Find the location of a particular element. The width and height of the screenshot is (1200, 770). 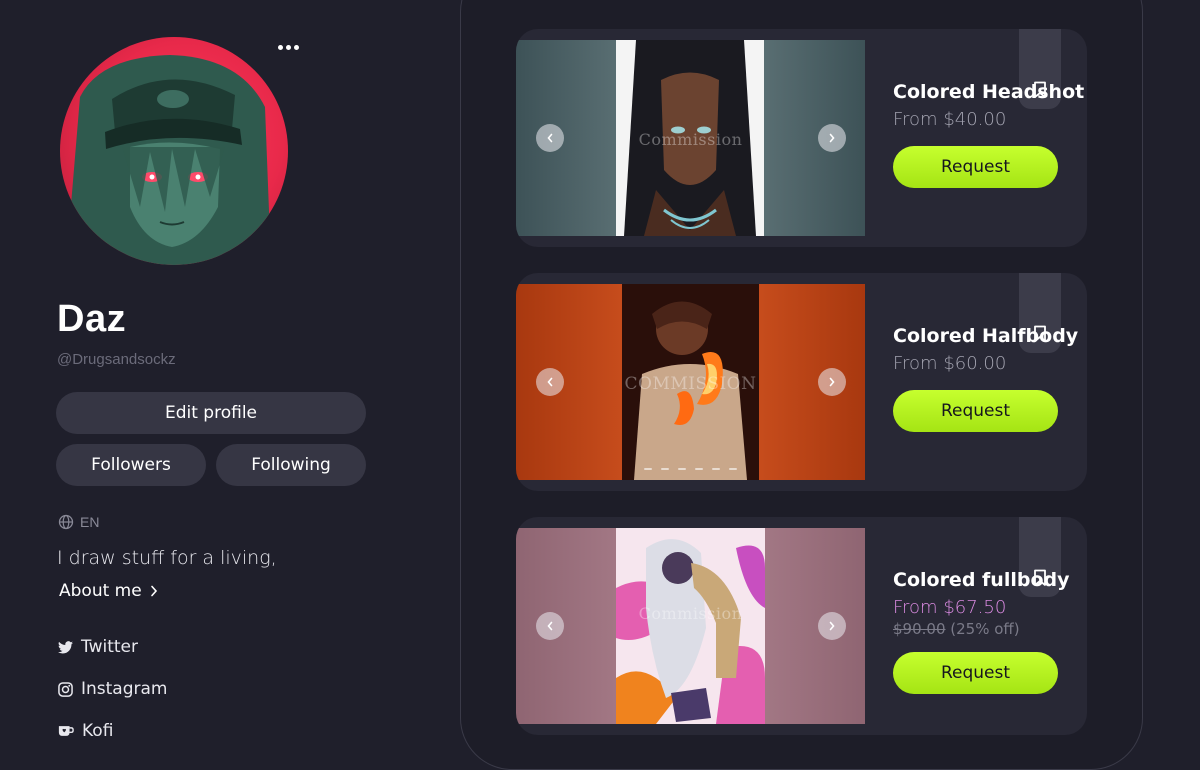

about-me-link: About me is located at coordinates (108, 591).